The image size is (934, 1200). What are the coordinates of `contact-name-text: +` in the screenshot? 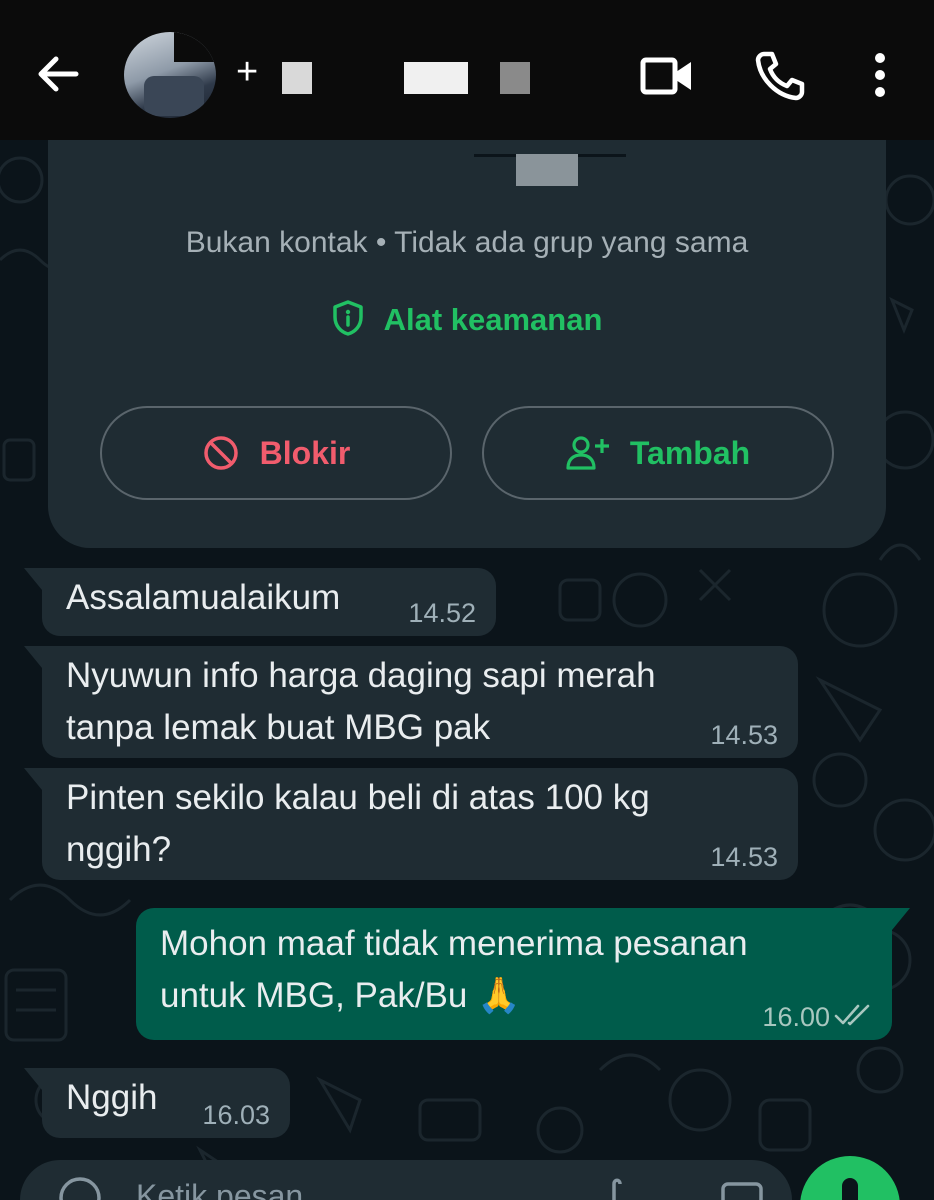 It's located at (247, 72).